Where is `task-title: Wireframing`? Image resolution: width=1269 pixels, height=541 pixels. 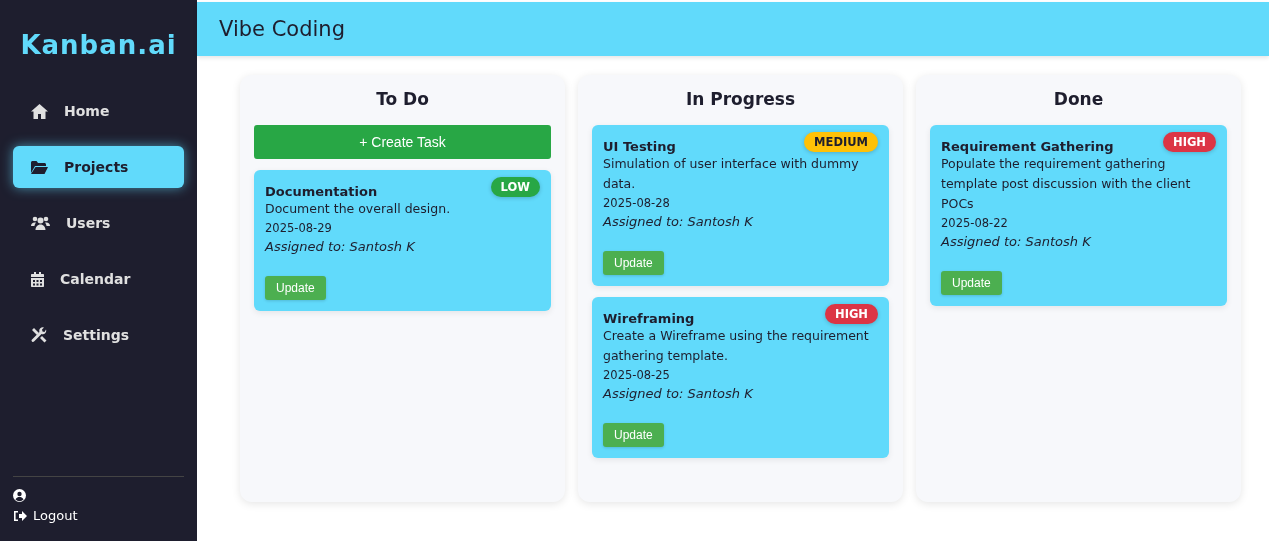 task-title: Wireframing is located at coordinates (649, 318).